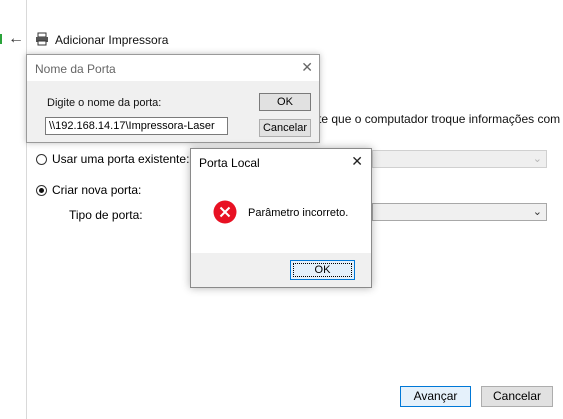 This screenshot has height=419, width=563. Describe the element at coordinates (136, 126) in the screenshot. I see `port-name-input: \\192.168.14.17\Impressora-Laser` at that location.